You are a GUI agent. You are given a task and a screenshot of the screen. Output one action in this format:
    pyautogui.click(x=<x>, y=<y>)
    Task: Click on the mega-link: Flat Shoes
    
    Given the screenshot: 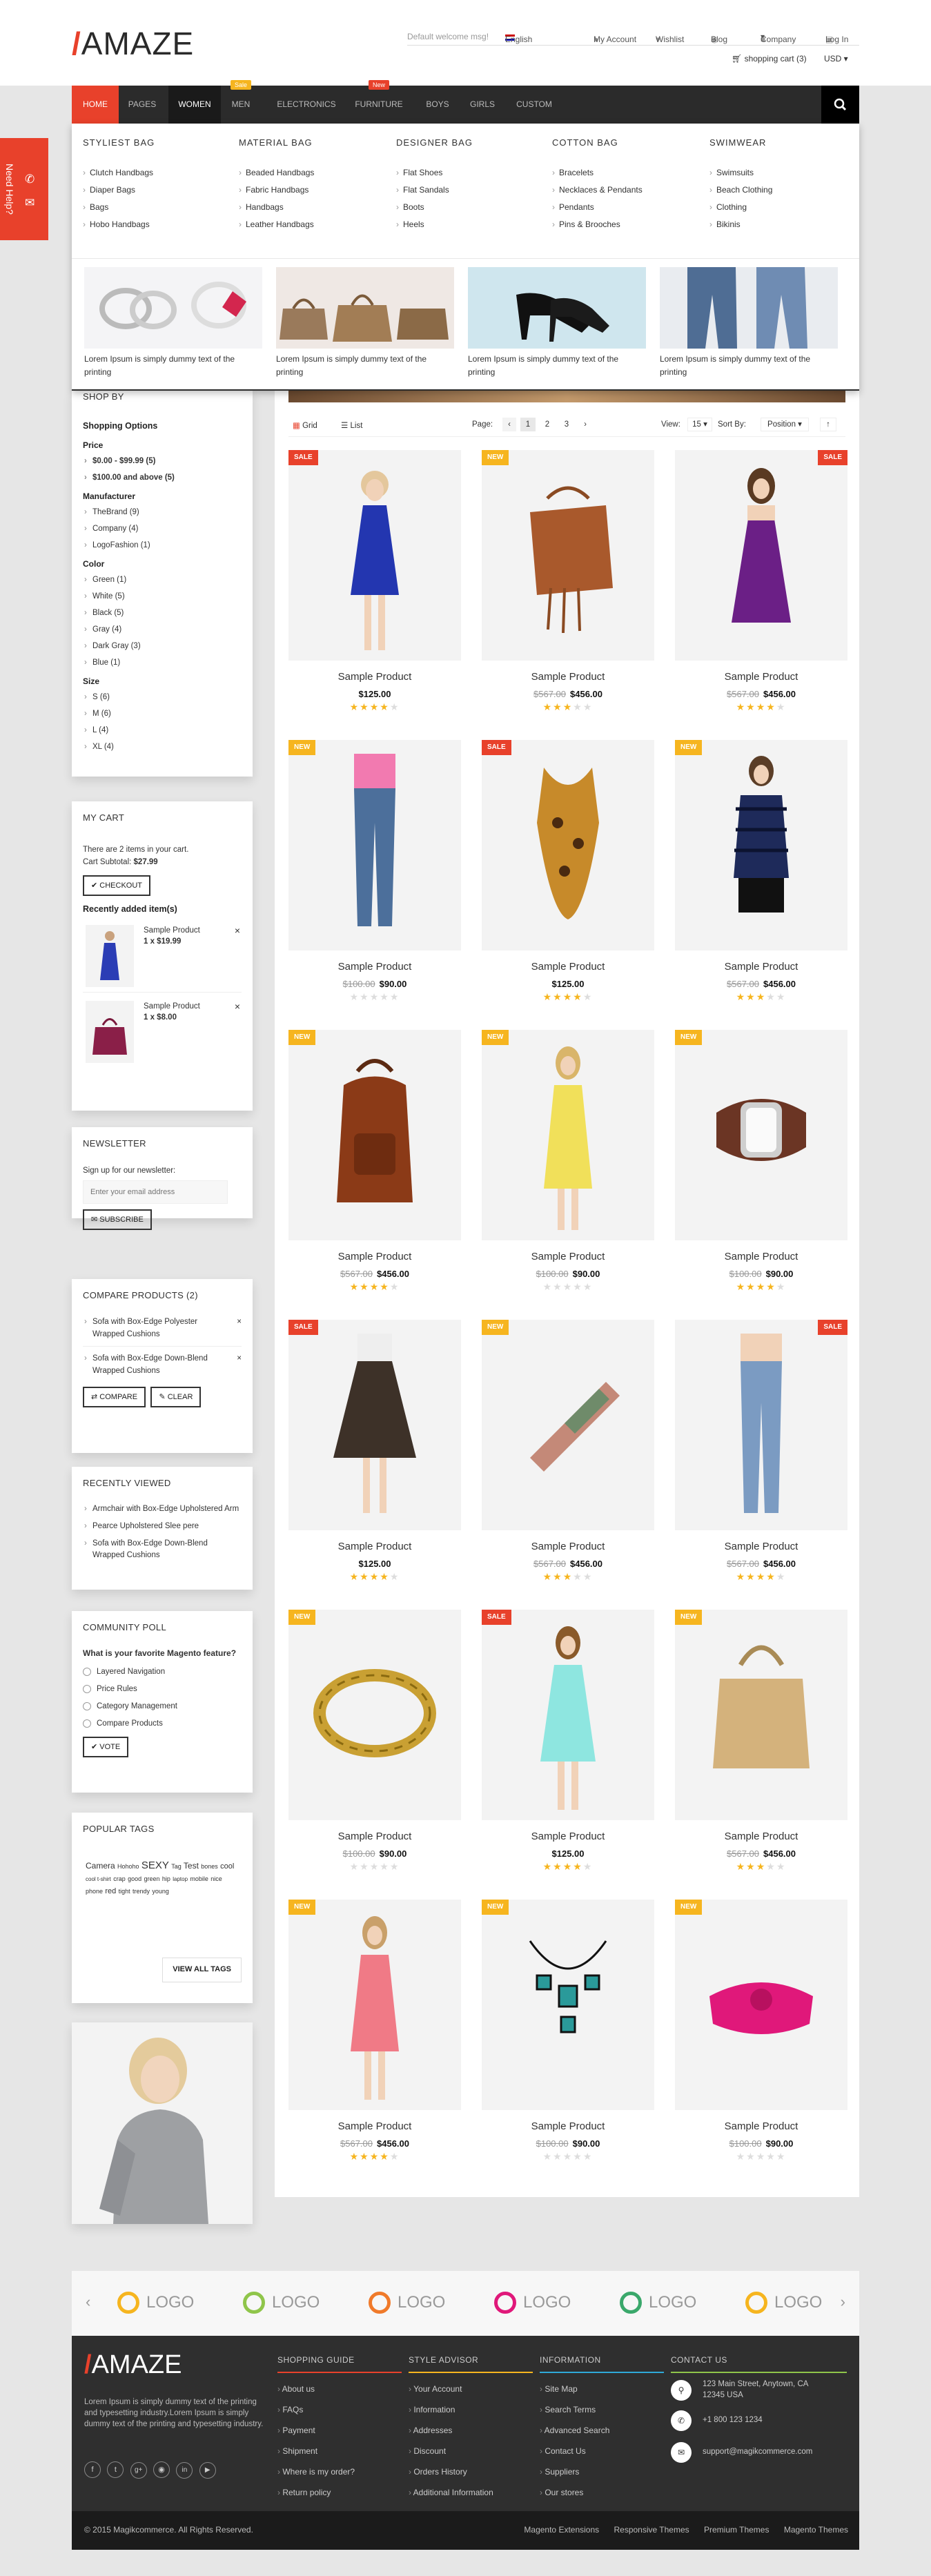 What is the action you would take?
    pyautogui.click(x=465, y=173)
    